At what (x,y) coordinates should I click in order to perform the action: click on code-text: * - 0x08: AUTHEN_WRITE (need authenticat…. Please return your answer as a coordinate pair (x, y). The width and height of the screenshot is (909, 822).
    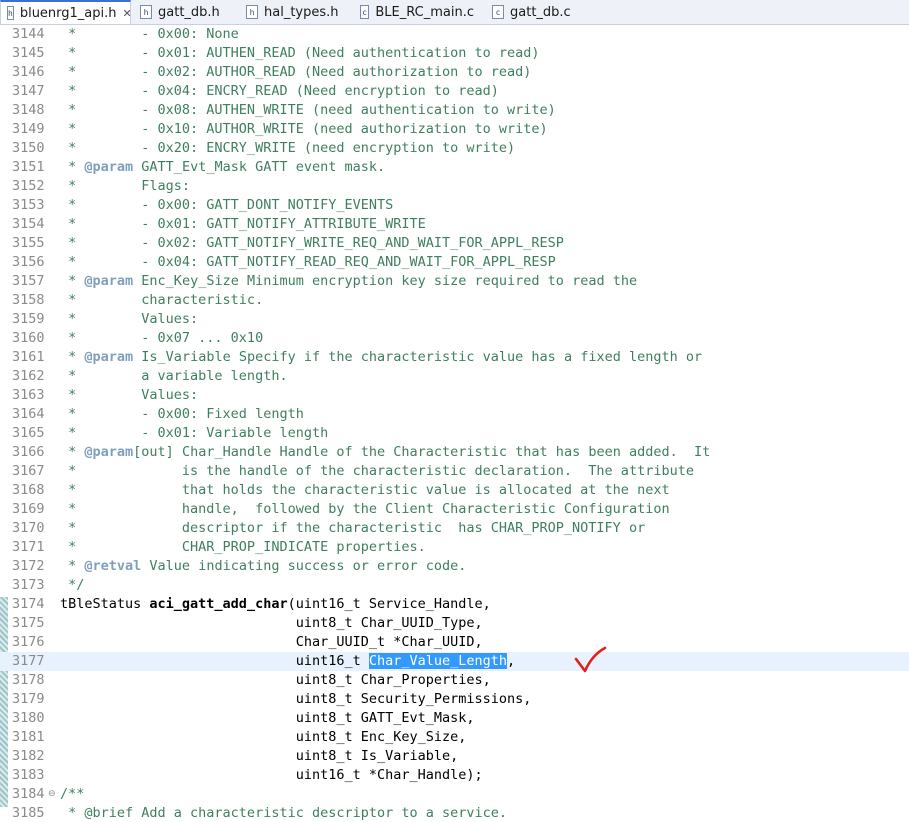
    Looking at the image, I should click on (308, 110).